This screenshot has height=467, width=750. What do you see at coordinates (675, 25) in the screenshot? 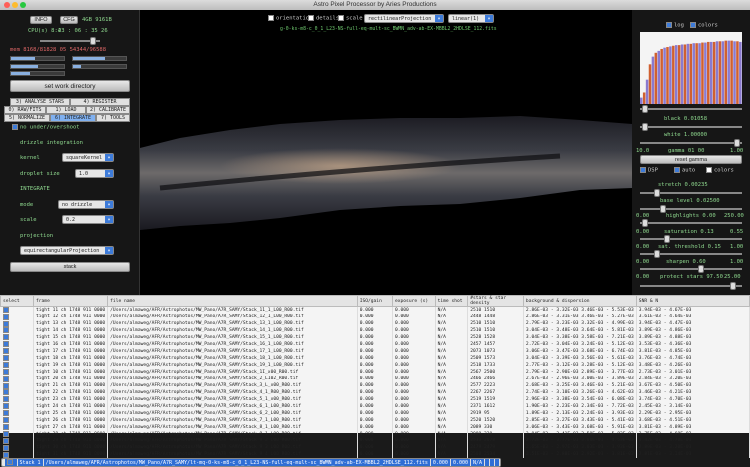
I see `log-checkbox: log` at bounding box center [675, 25].